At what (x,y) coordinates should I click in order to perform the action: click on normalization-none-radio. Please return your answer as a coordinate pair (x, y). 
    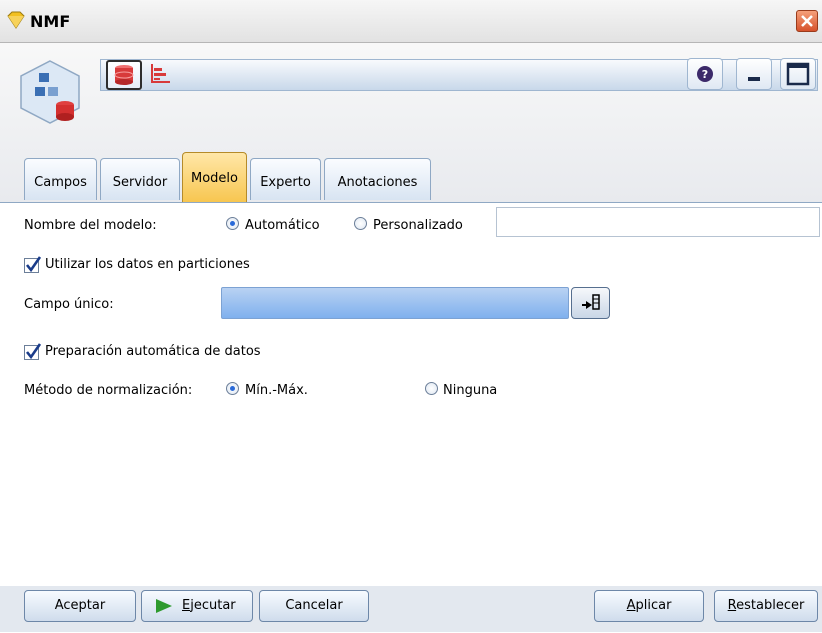
    Looking at the image, I should click on (431, 388).